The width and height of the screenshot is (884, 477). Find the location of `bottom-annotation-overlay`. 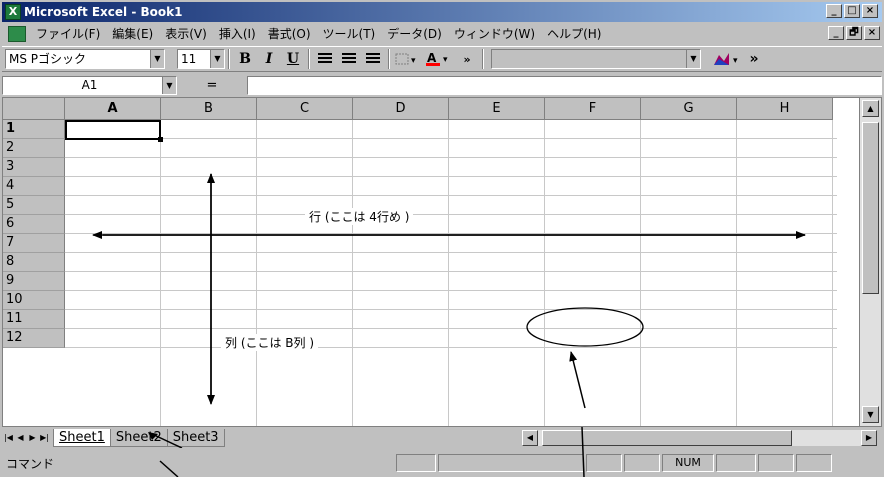

bottom-annotation-overlay is located at coordinates (372, 452).